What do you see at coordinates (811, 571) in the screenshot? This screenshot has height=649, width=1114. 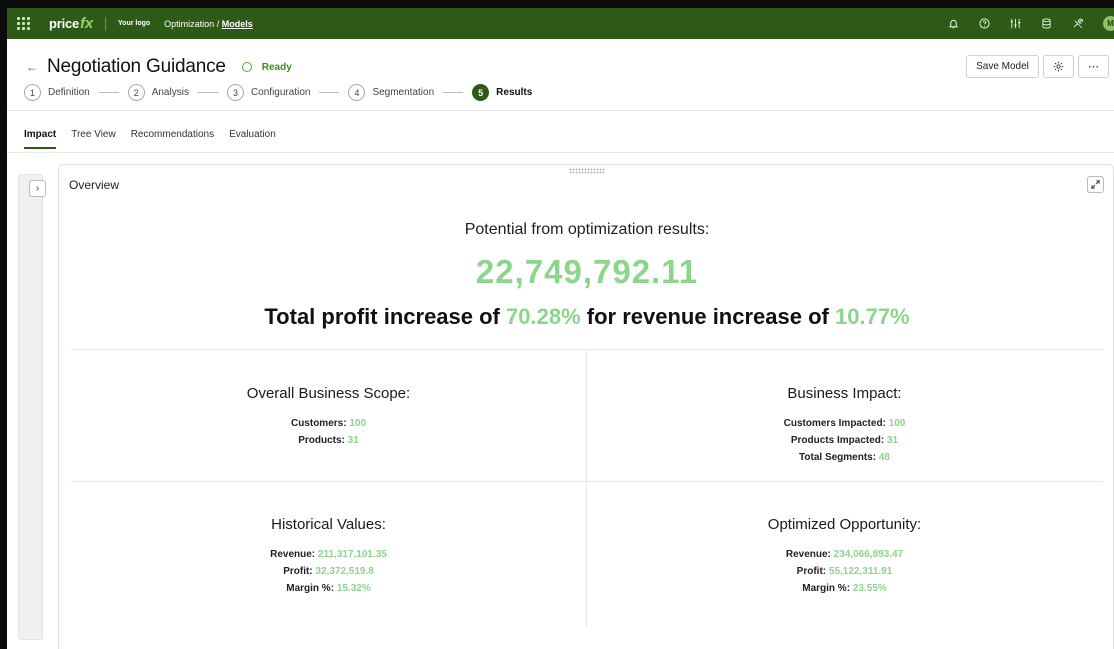 I see `metric-label: Profit:` at bounding box center [811, 571].